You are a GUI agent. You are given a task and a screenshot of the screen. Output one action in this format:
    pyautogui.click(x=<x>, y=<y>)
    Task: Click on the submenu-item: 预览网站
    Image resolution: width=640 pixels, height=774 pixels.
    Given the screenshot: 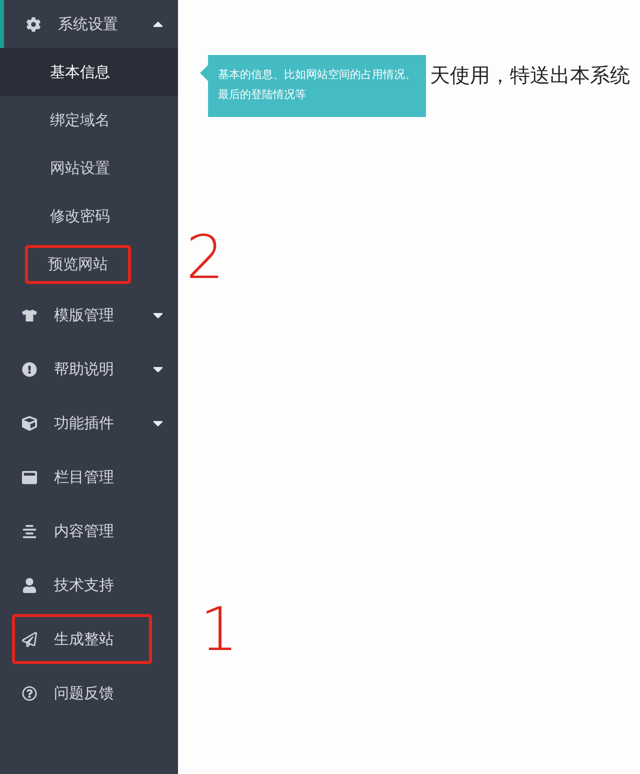 What is the action you would take?
    pyautogui.click(x=89, y=264)
    